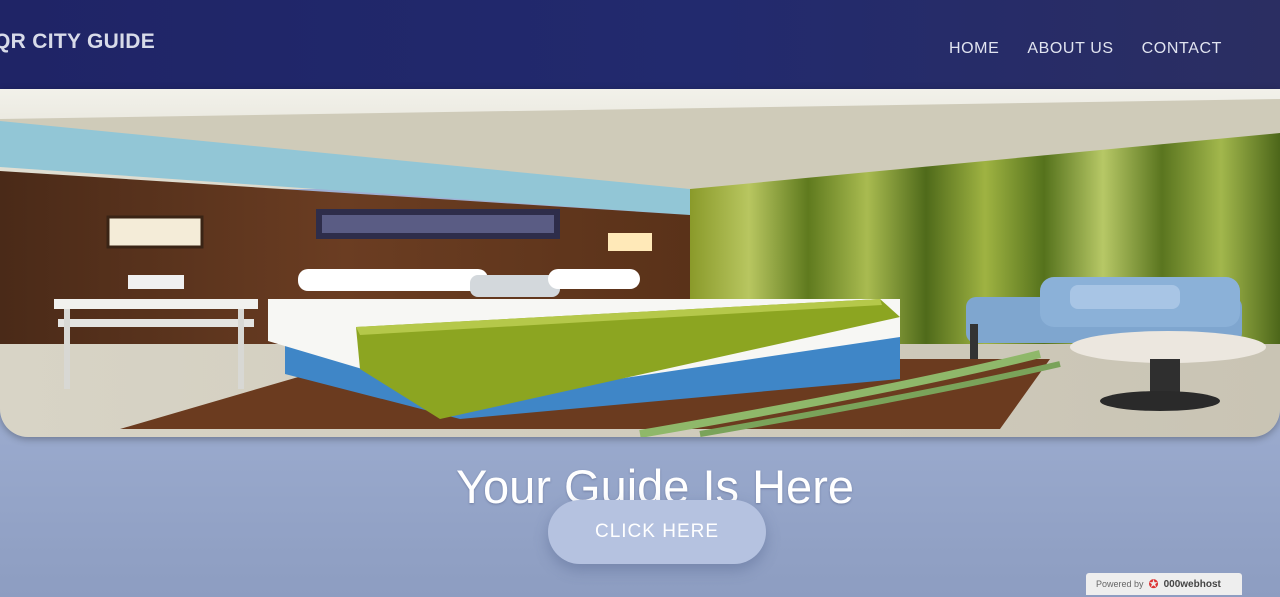 This screenshot has width=1280, height=597. Describe the element at coordinates (1070, 49) in the screenshot. I see `nav-about-link: ABOUT US` at that location.